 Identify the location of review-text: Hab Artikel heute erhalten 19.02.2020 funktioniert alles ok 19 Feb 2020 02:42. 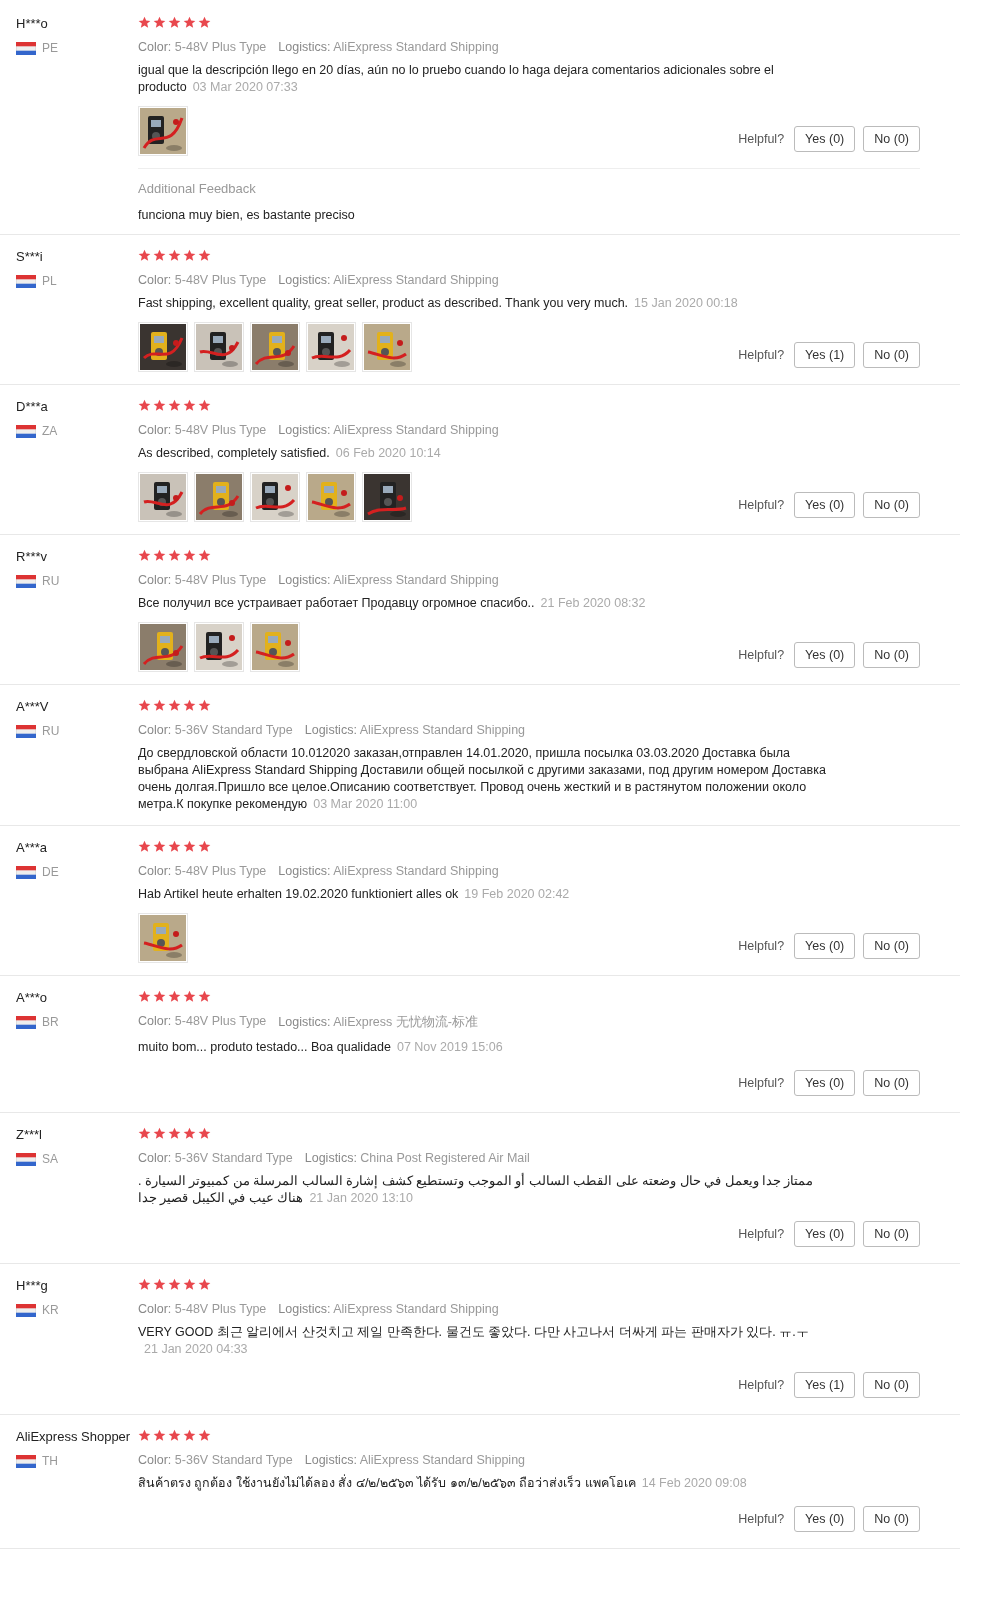
(354, 894).